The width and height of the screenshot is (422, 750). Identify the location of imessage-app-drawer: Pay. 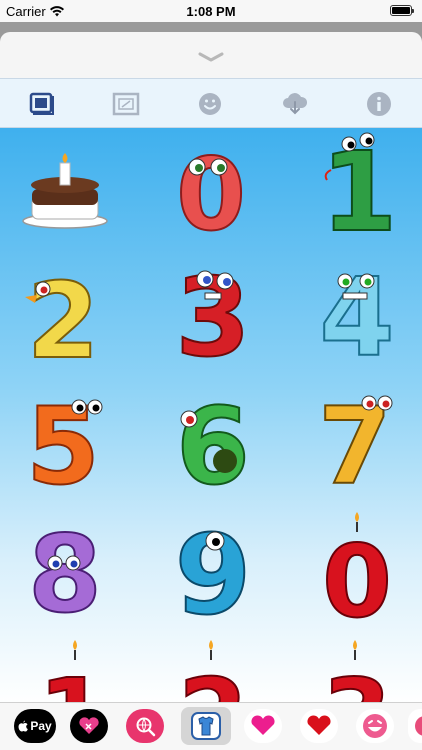
(211, 726).